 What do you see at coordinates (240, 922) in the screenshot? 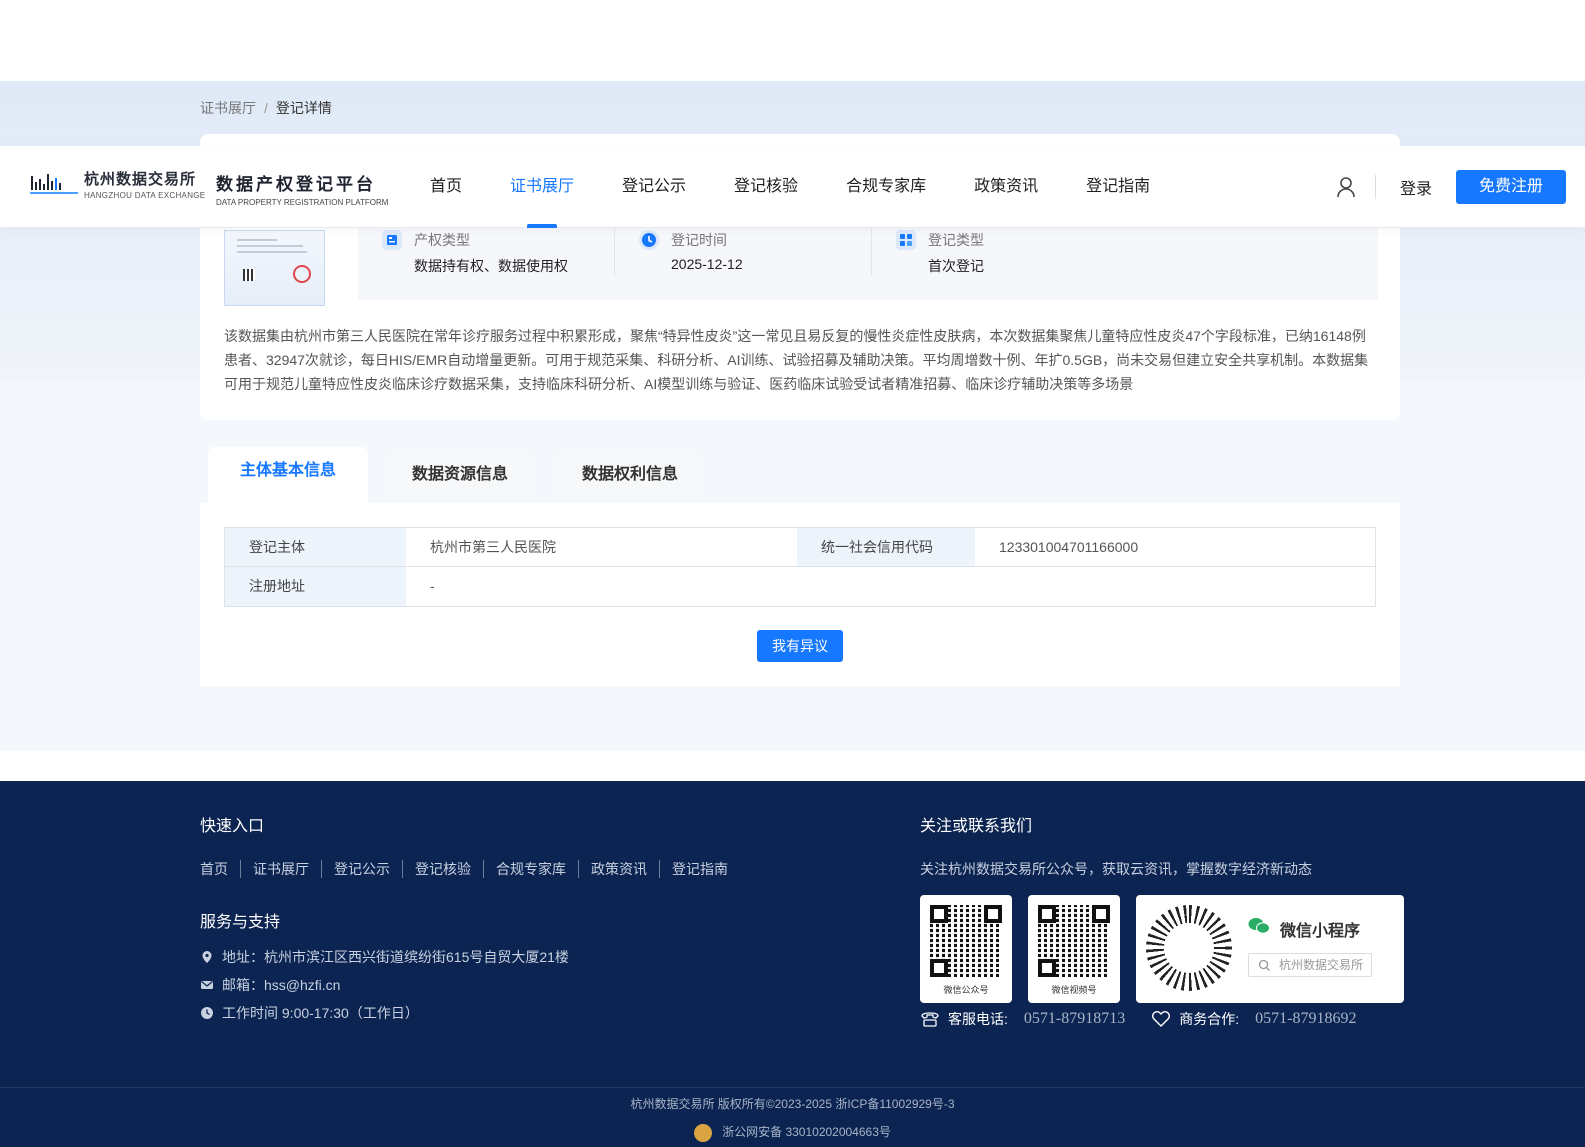
I see `service-title: 服务与支持` at bounding box center [240, 922].